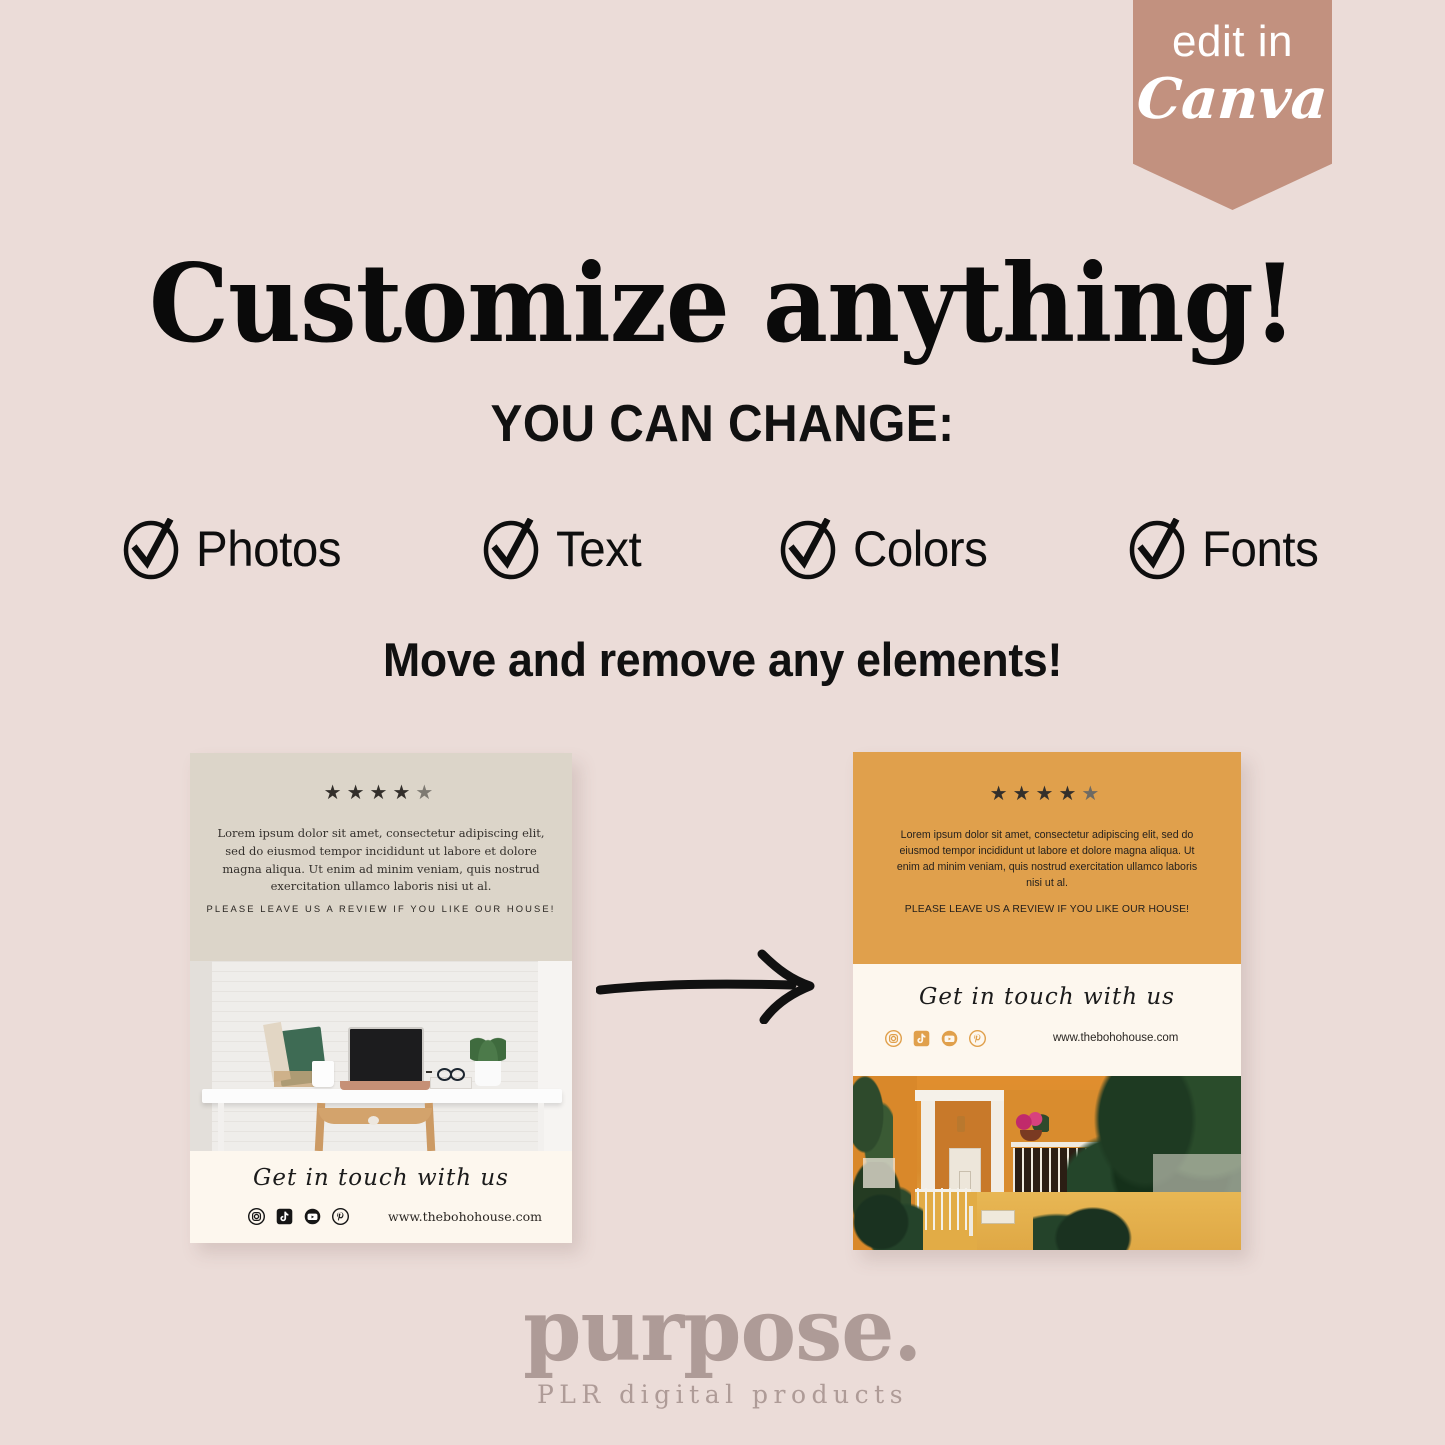  I want to click on checklist-label: Text, so click(599, 549).